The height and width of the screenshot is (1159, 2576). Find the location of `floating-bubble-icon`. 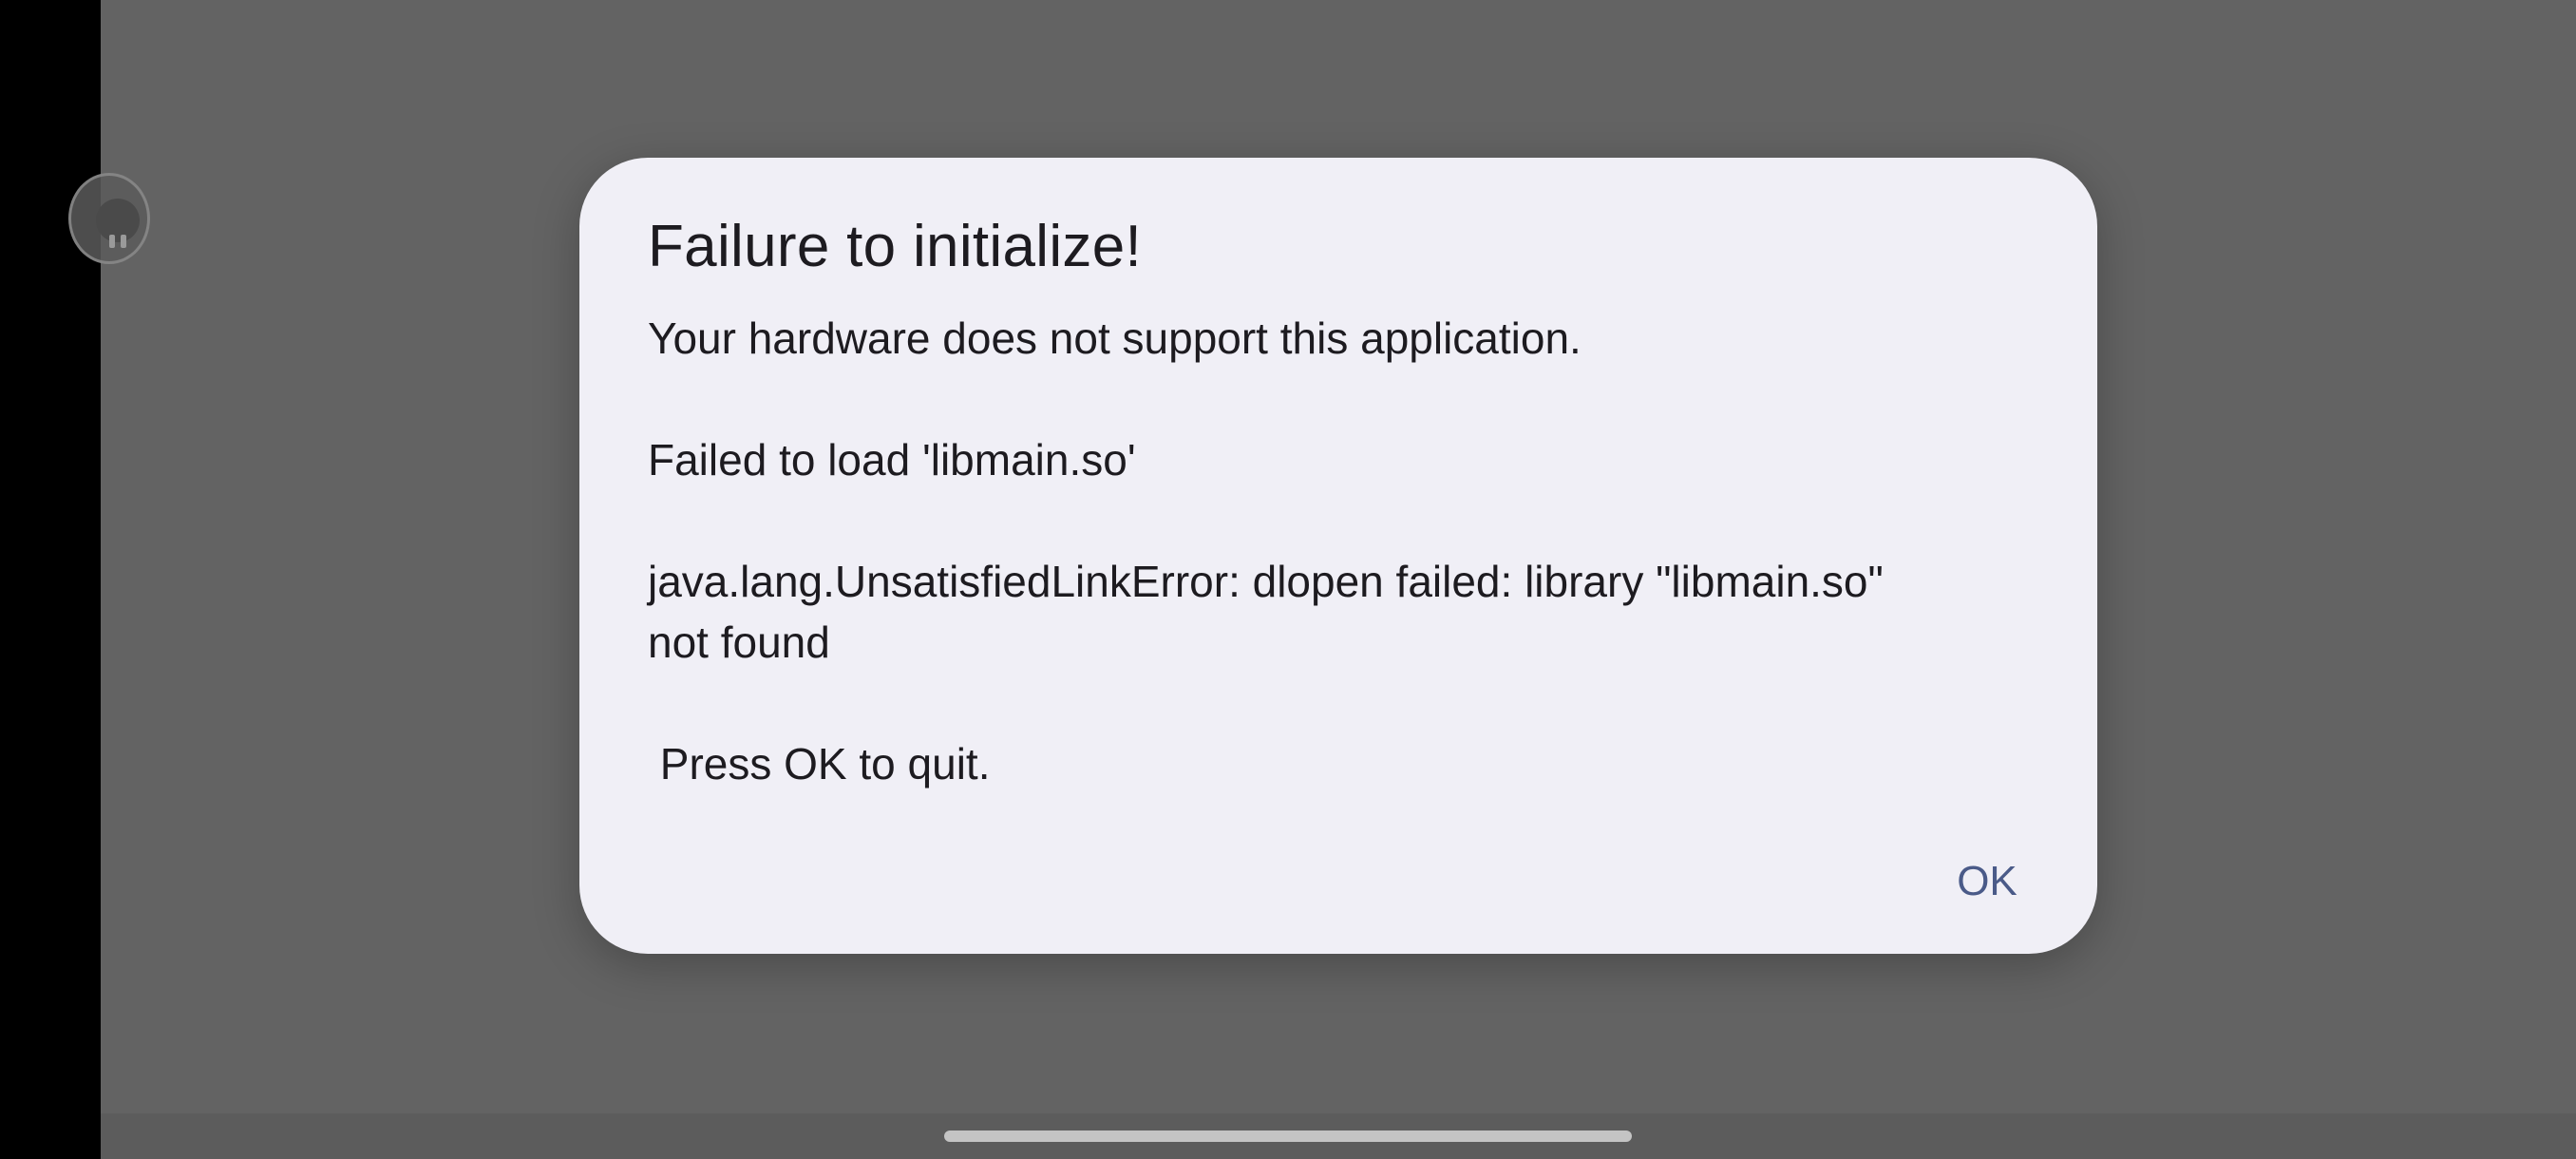

floating-bubble-icon is located at coordinates (109, 218).